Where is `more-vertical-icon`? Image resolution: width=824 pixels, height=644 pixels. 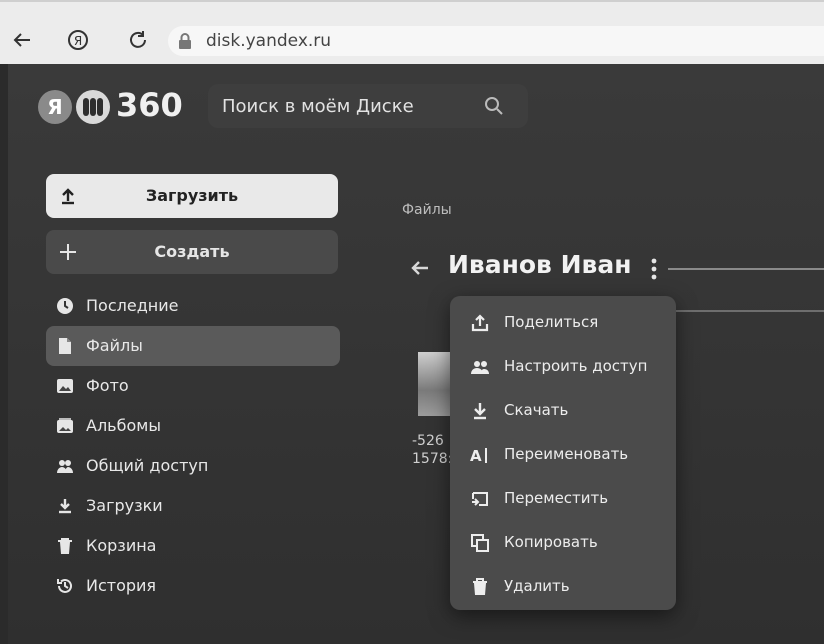
more-vertical-icon is located at coordinates (654, 269).